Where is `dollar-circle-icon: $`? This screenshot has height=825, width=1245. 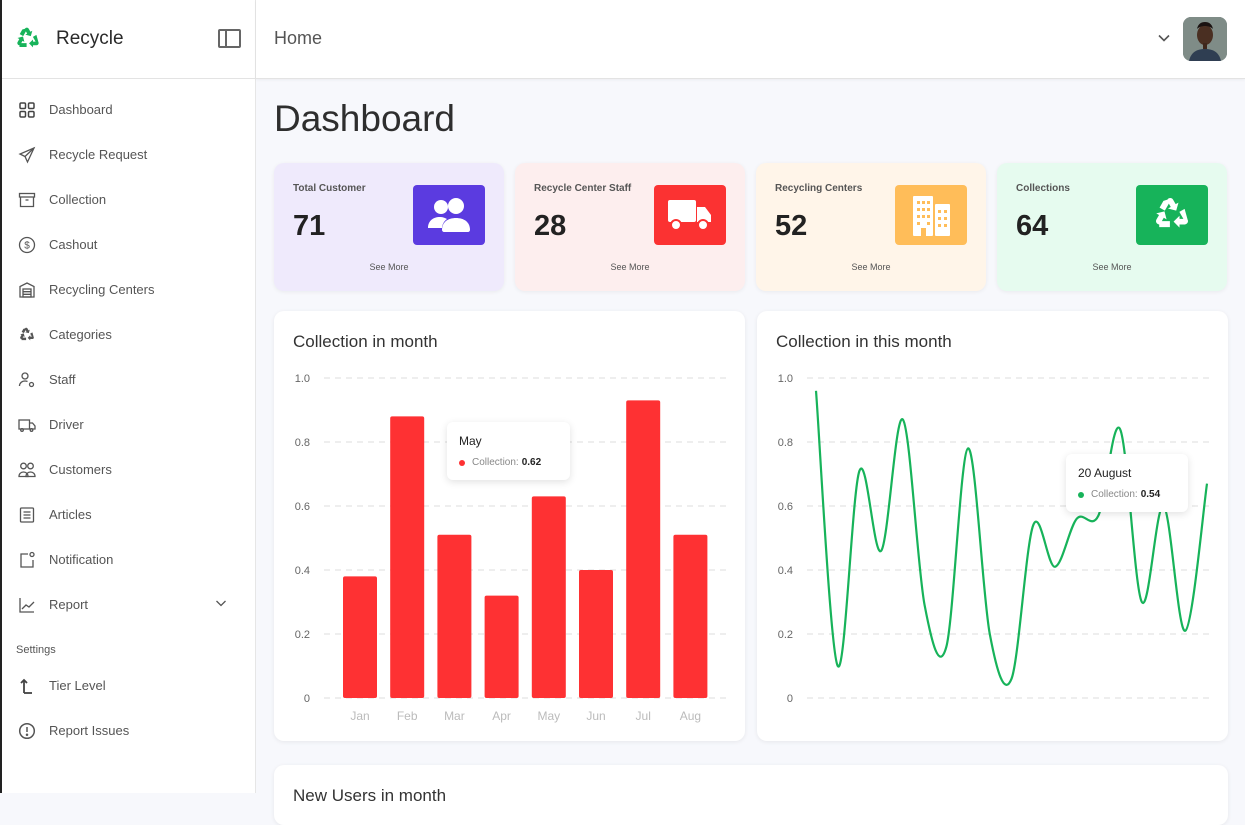 dollar-circle-icon: $ is located at coordinates (27, 245).